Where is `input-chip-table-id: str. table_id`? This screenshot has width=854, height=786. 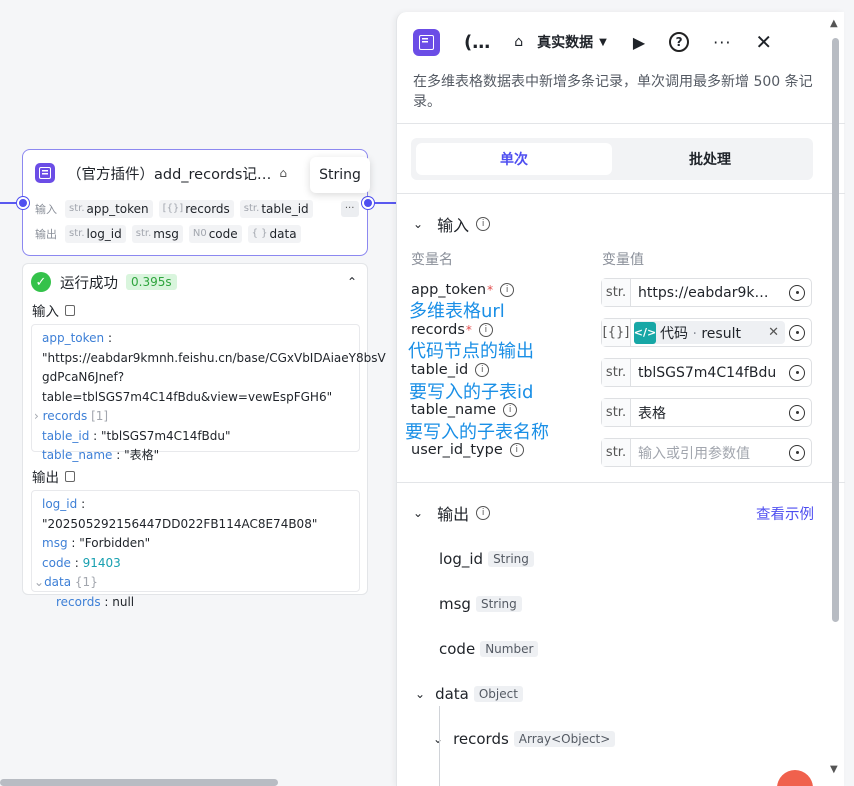
input-chip-table-id: str. table_id is located at coordinates (276, 208).